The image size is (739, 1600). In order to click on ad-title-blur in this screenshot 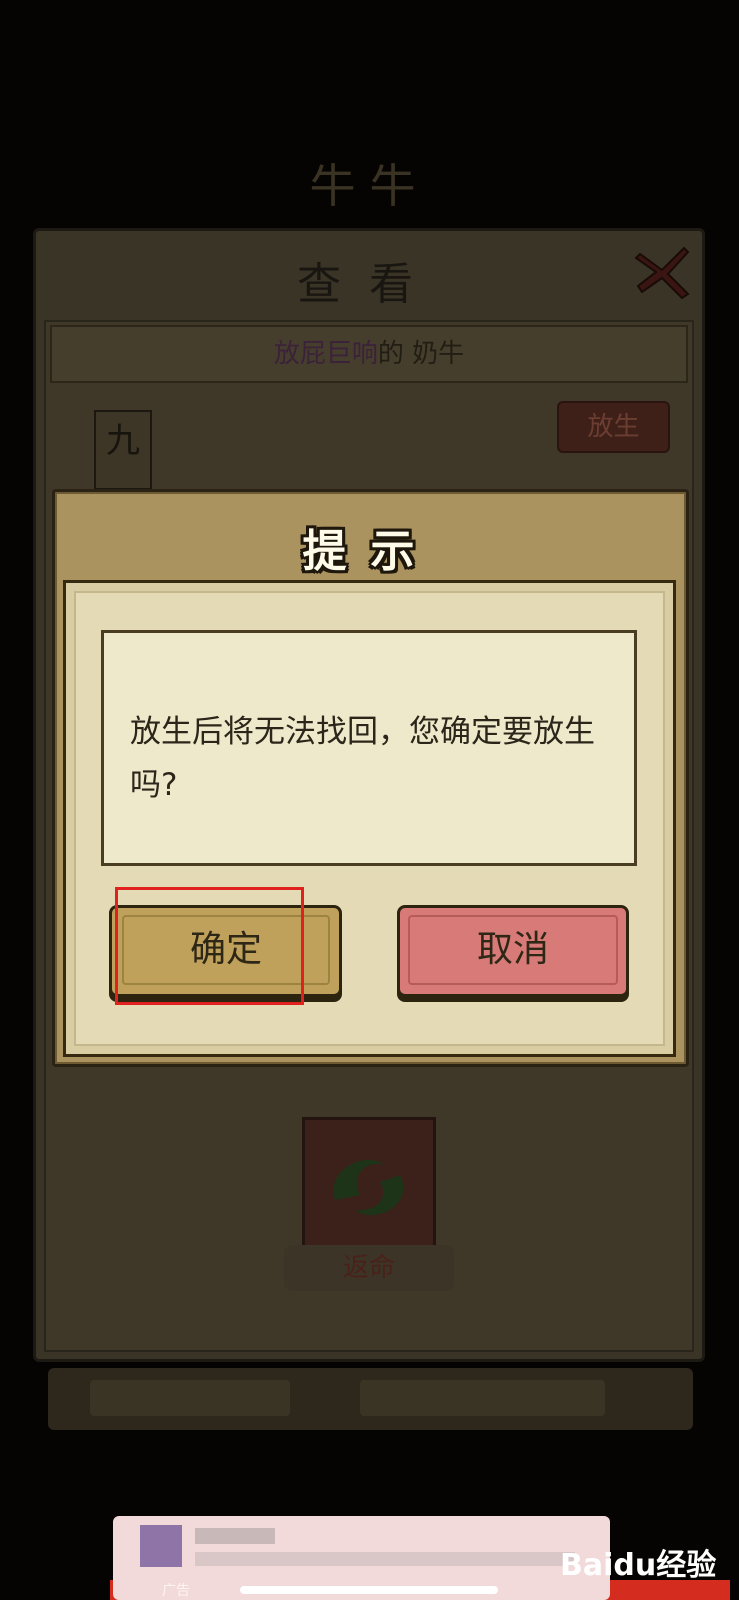, I will do `click(235, 1536)`.